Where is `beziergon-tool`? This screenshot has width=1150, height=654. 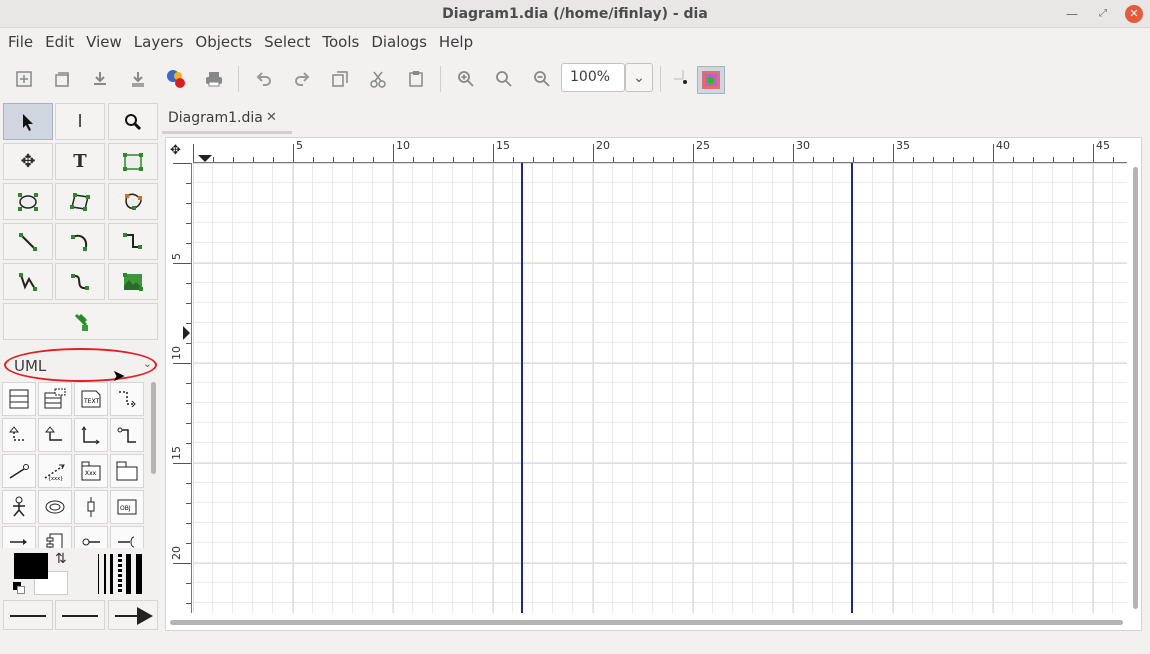 beziergon-tool is located at coordinates (133, 201).